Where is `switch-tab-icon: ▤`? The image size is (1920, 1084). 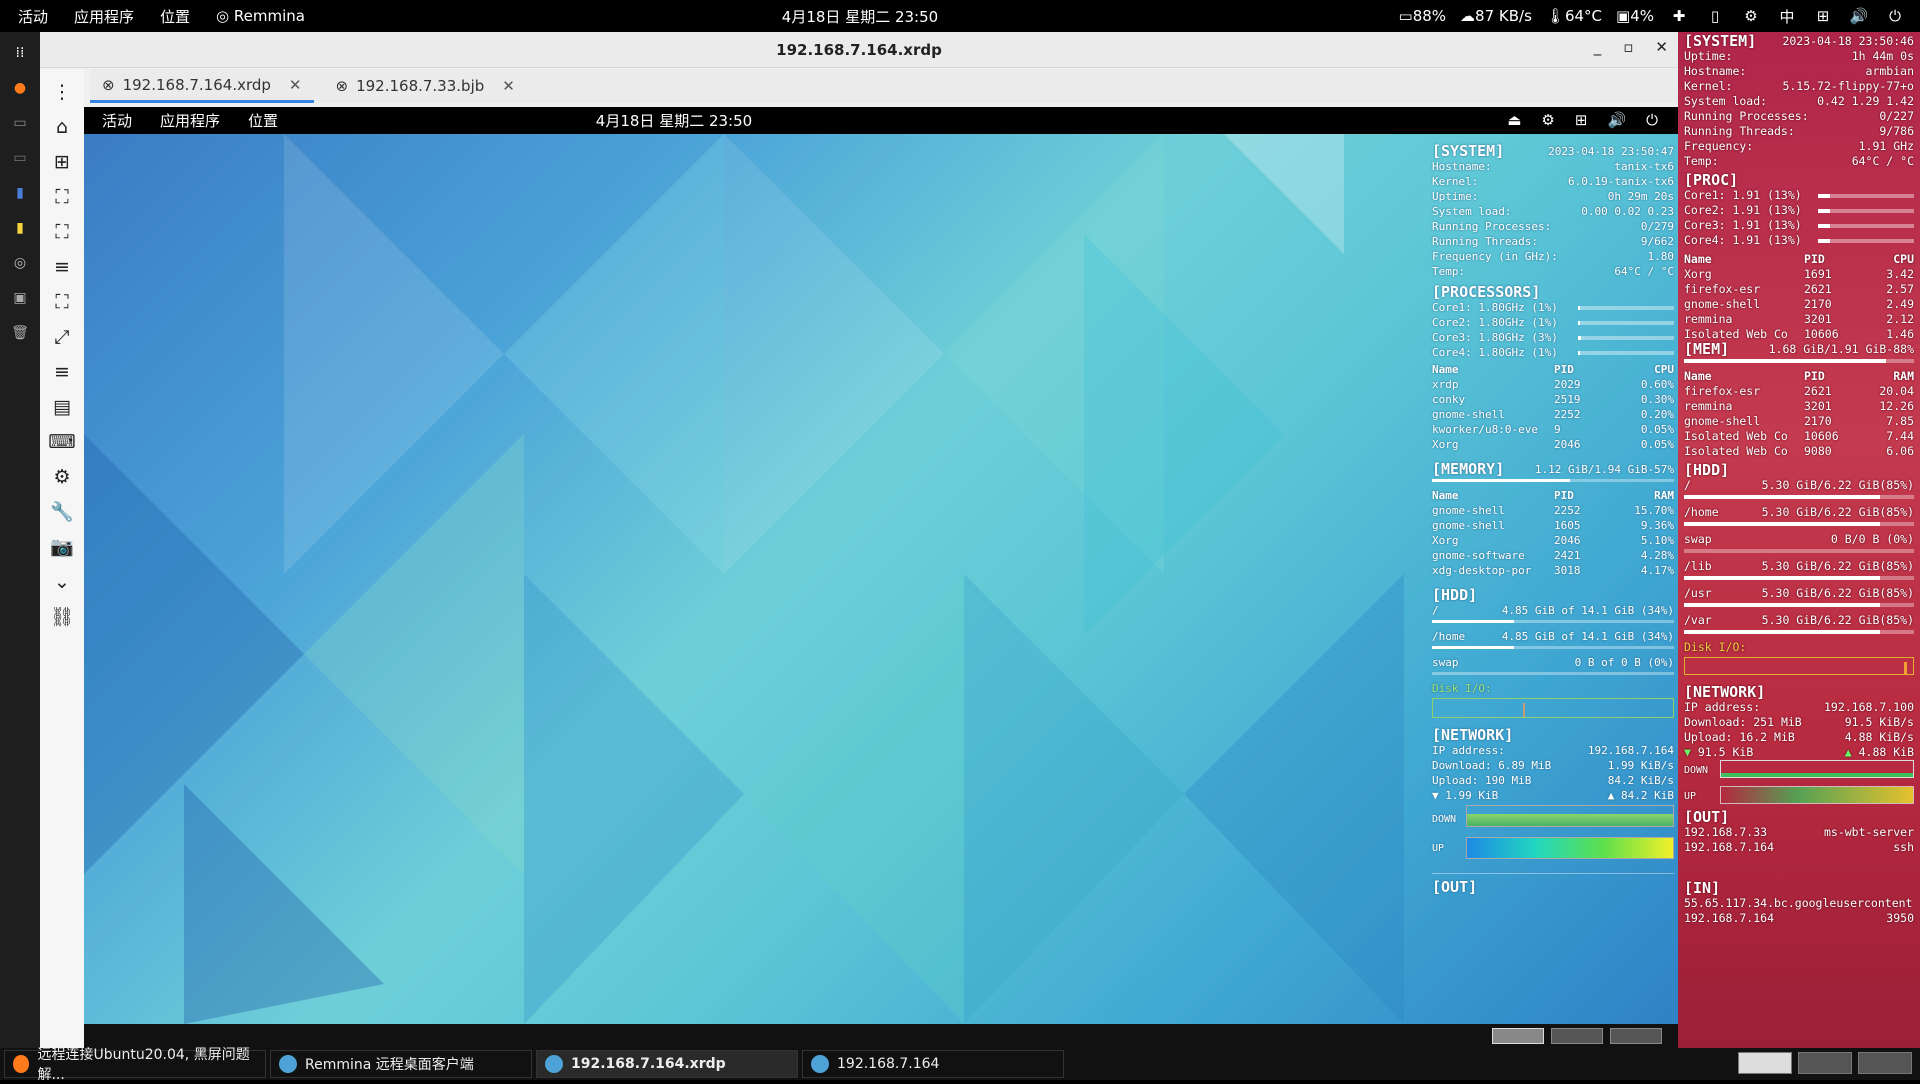
switch-tab-icon: ▤ is located at coordinates (62, 407).